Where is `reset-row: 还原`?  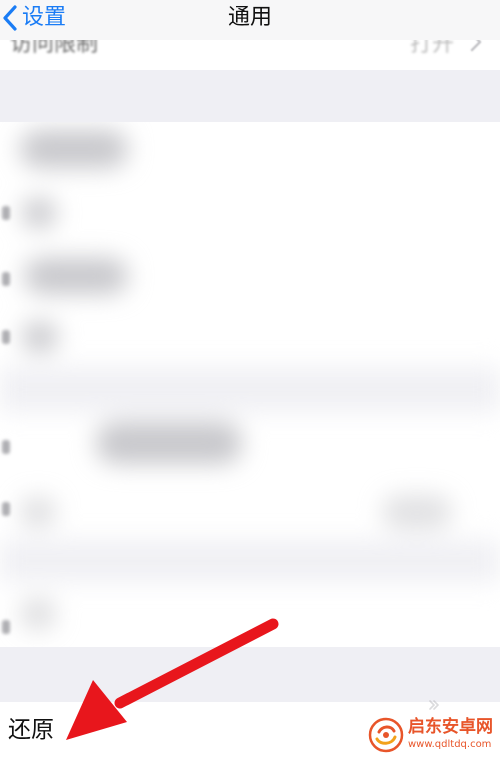 reset-row: 还原 is located at coordinates (250, 728).